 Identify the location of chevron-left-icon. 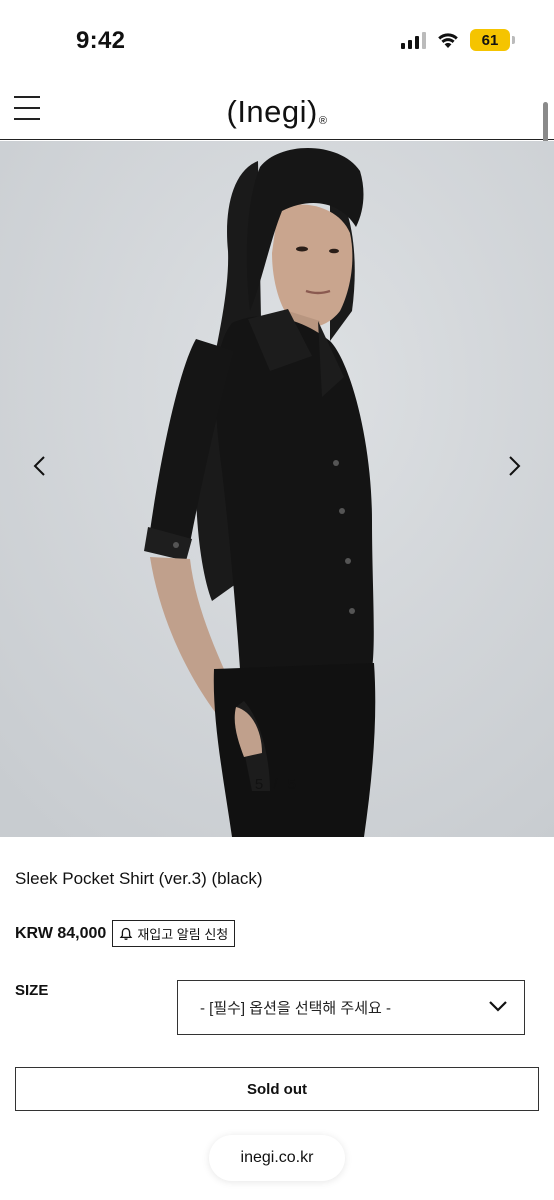
(39, 466).